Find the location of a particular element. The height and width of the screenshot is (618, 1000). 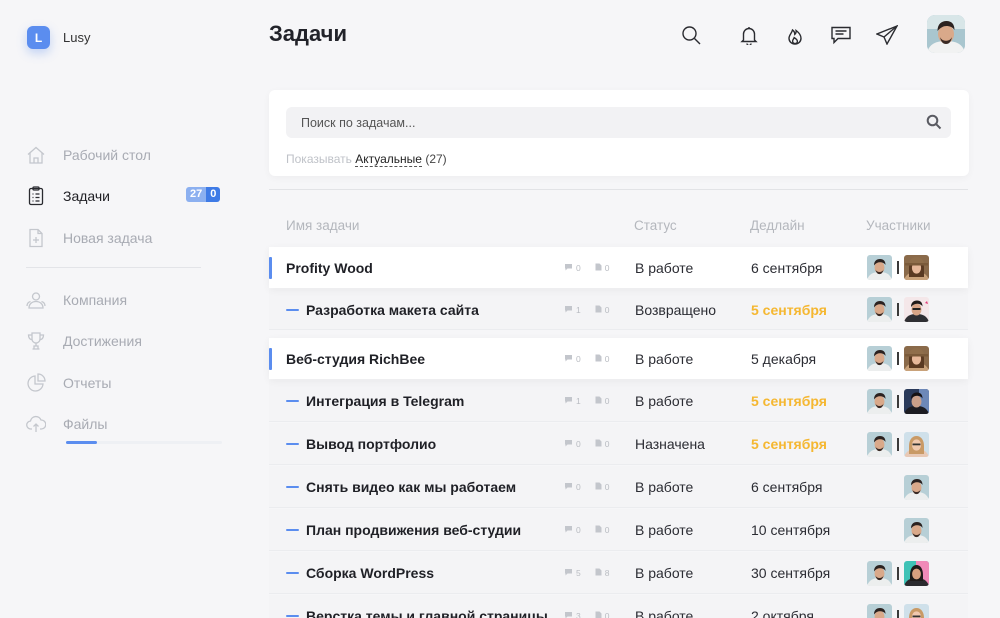

task-name: Интеграция в Telegram is located at coordinates (385, 401).